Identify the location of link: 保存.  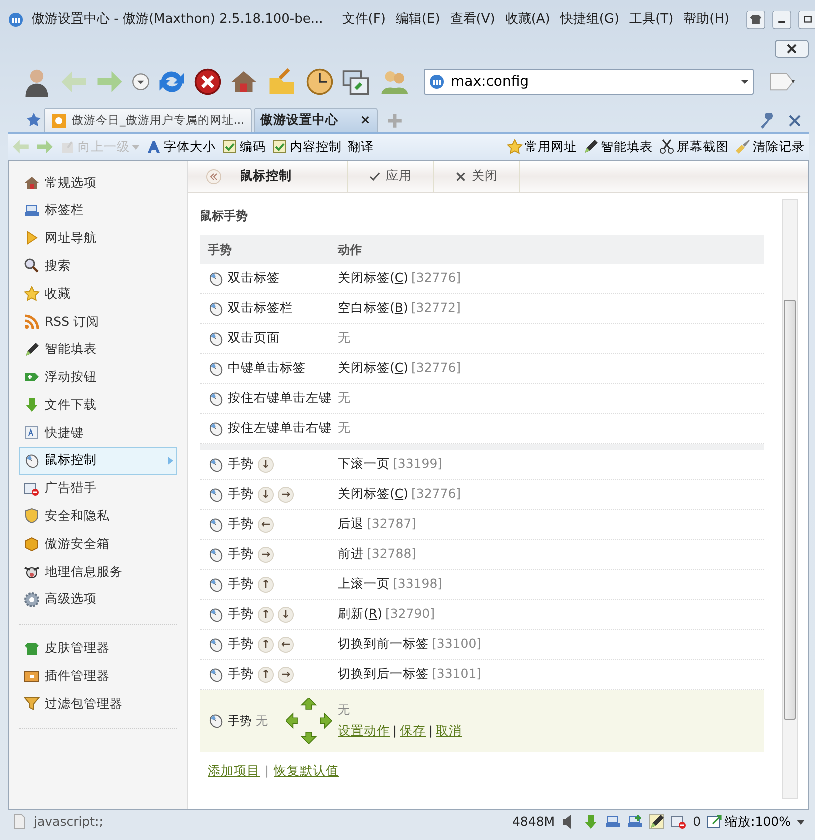
(413, 731).